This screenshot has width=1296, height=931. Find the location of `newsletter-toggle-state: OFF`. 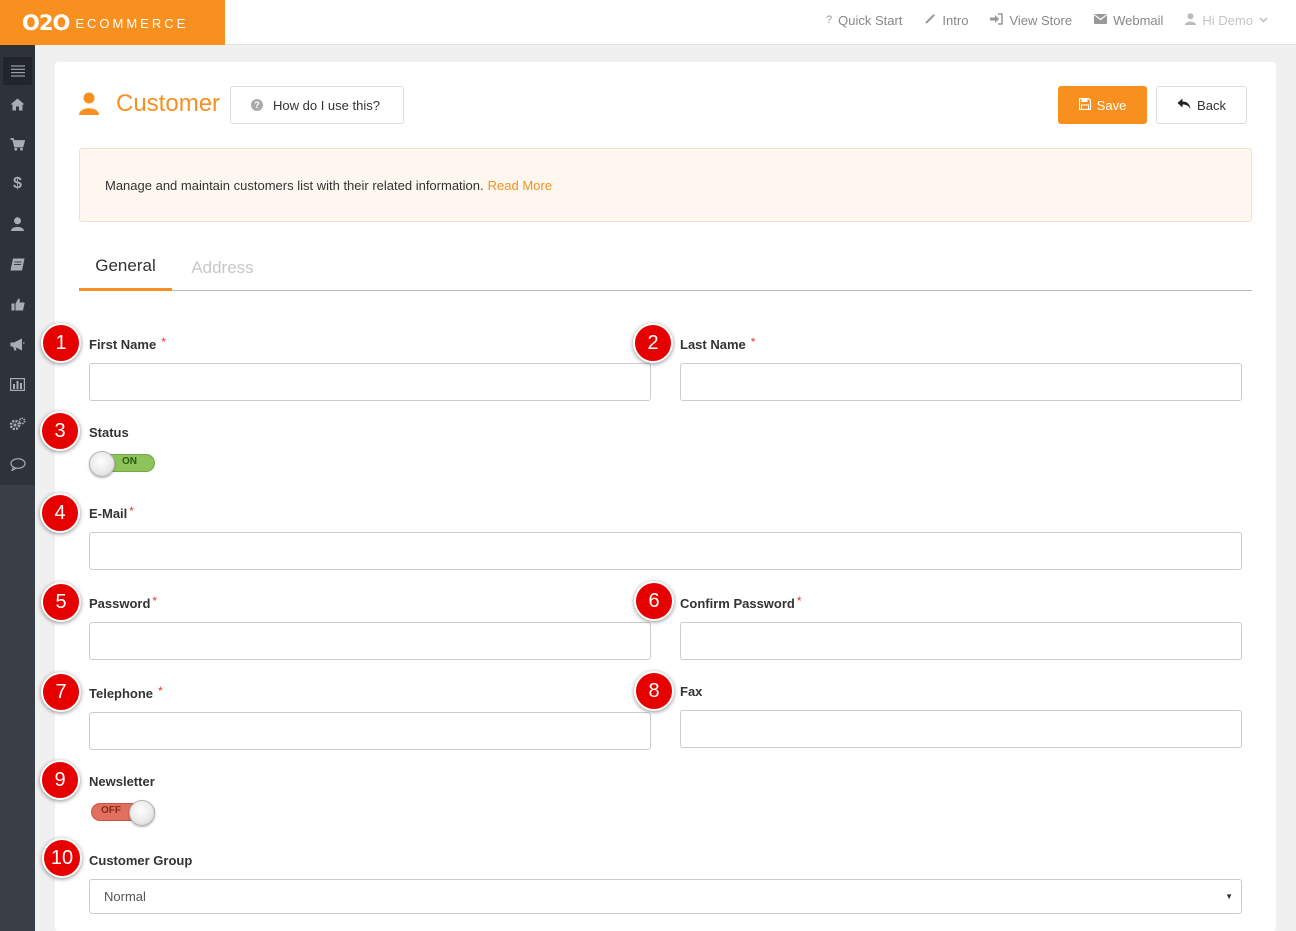

newsletter-toggle-state: OFF is located at coordinates (111, 810).